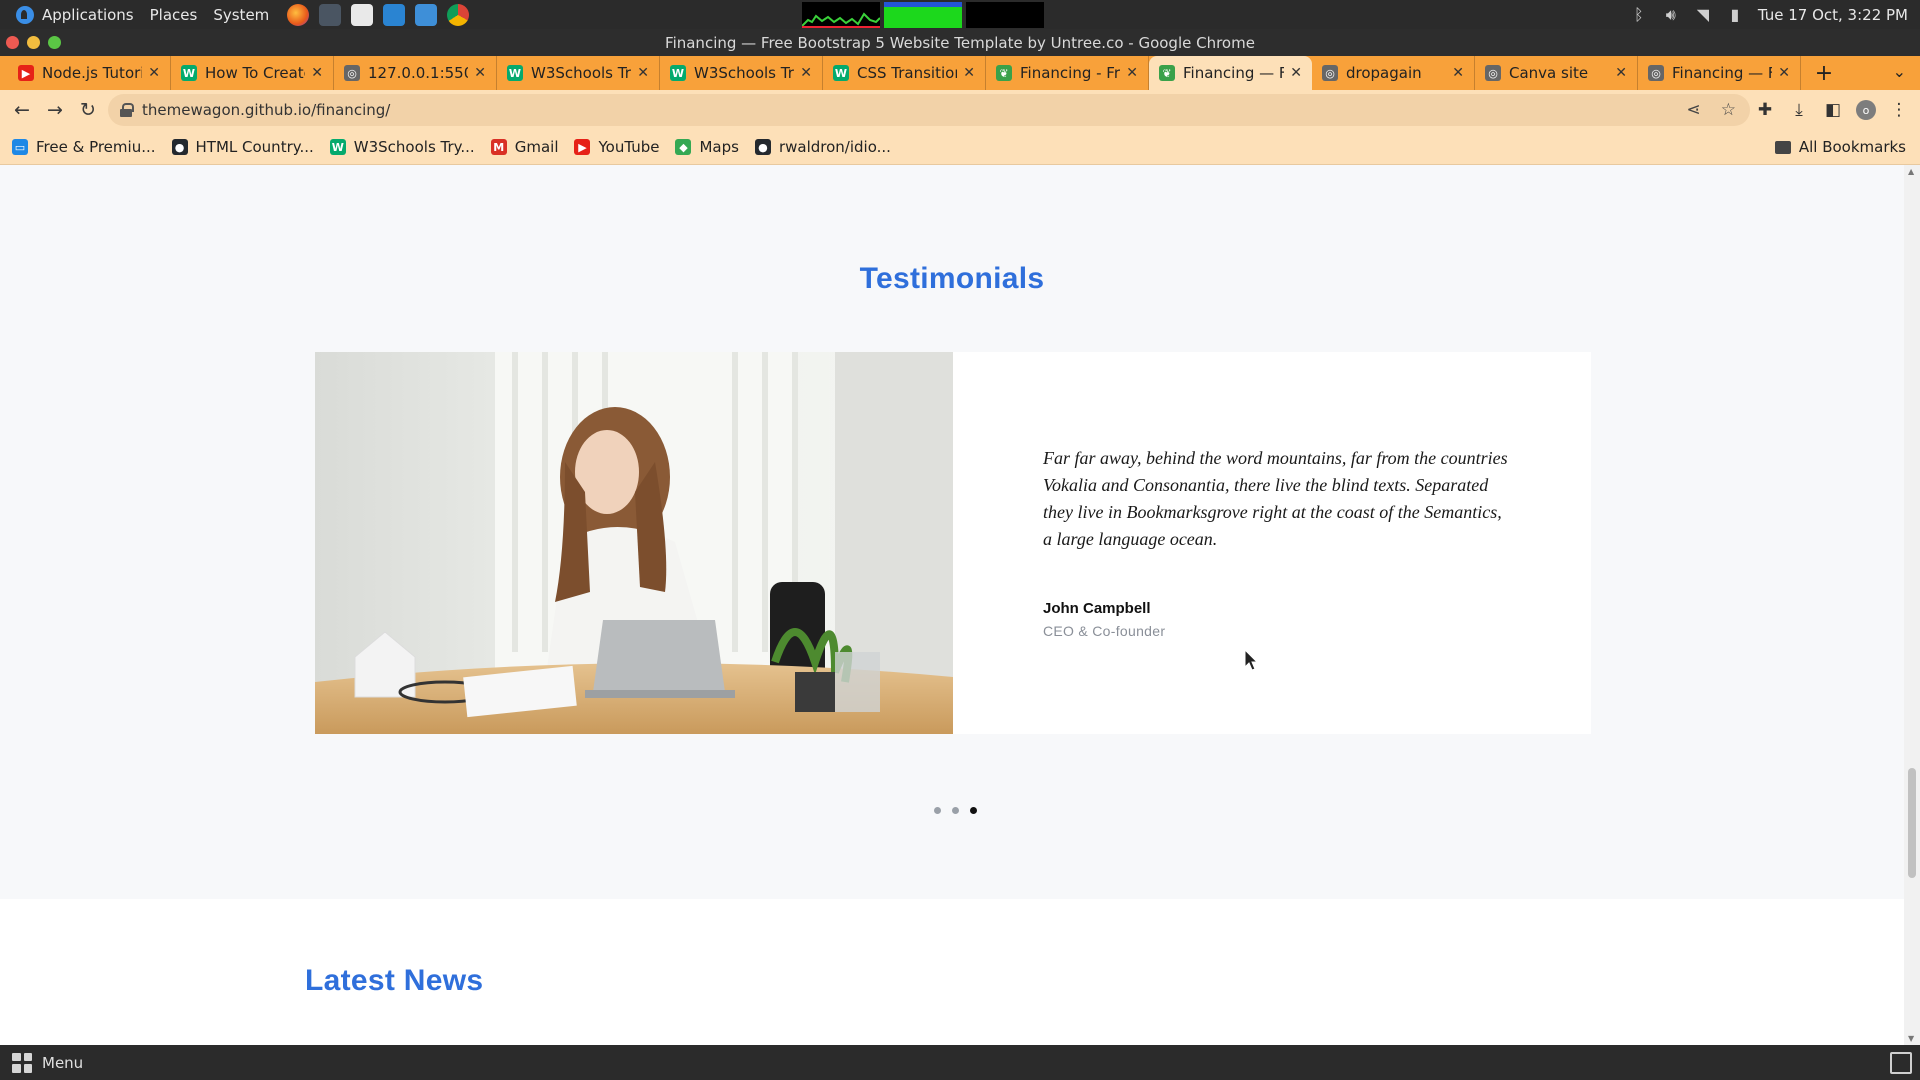  I want to click on applications-menu-label: Applications, so click(88, 14).